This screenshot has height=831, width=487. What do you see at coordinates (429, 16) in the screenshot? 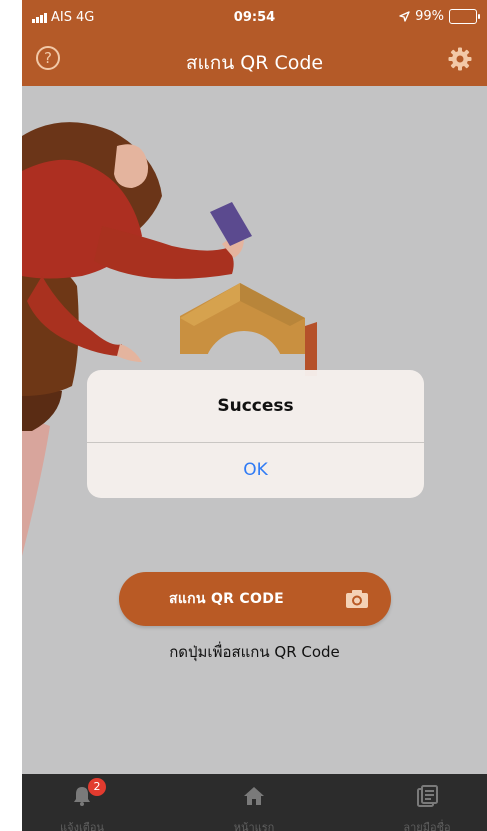
I see `battery-percent: 99%` at bounding box center [429, 16].